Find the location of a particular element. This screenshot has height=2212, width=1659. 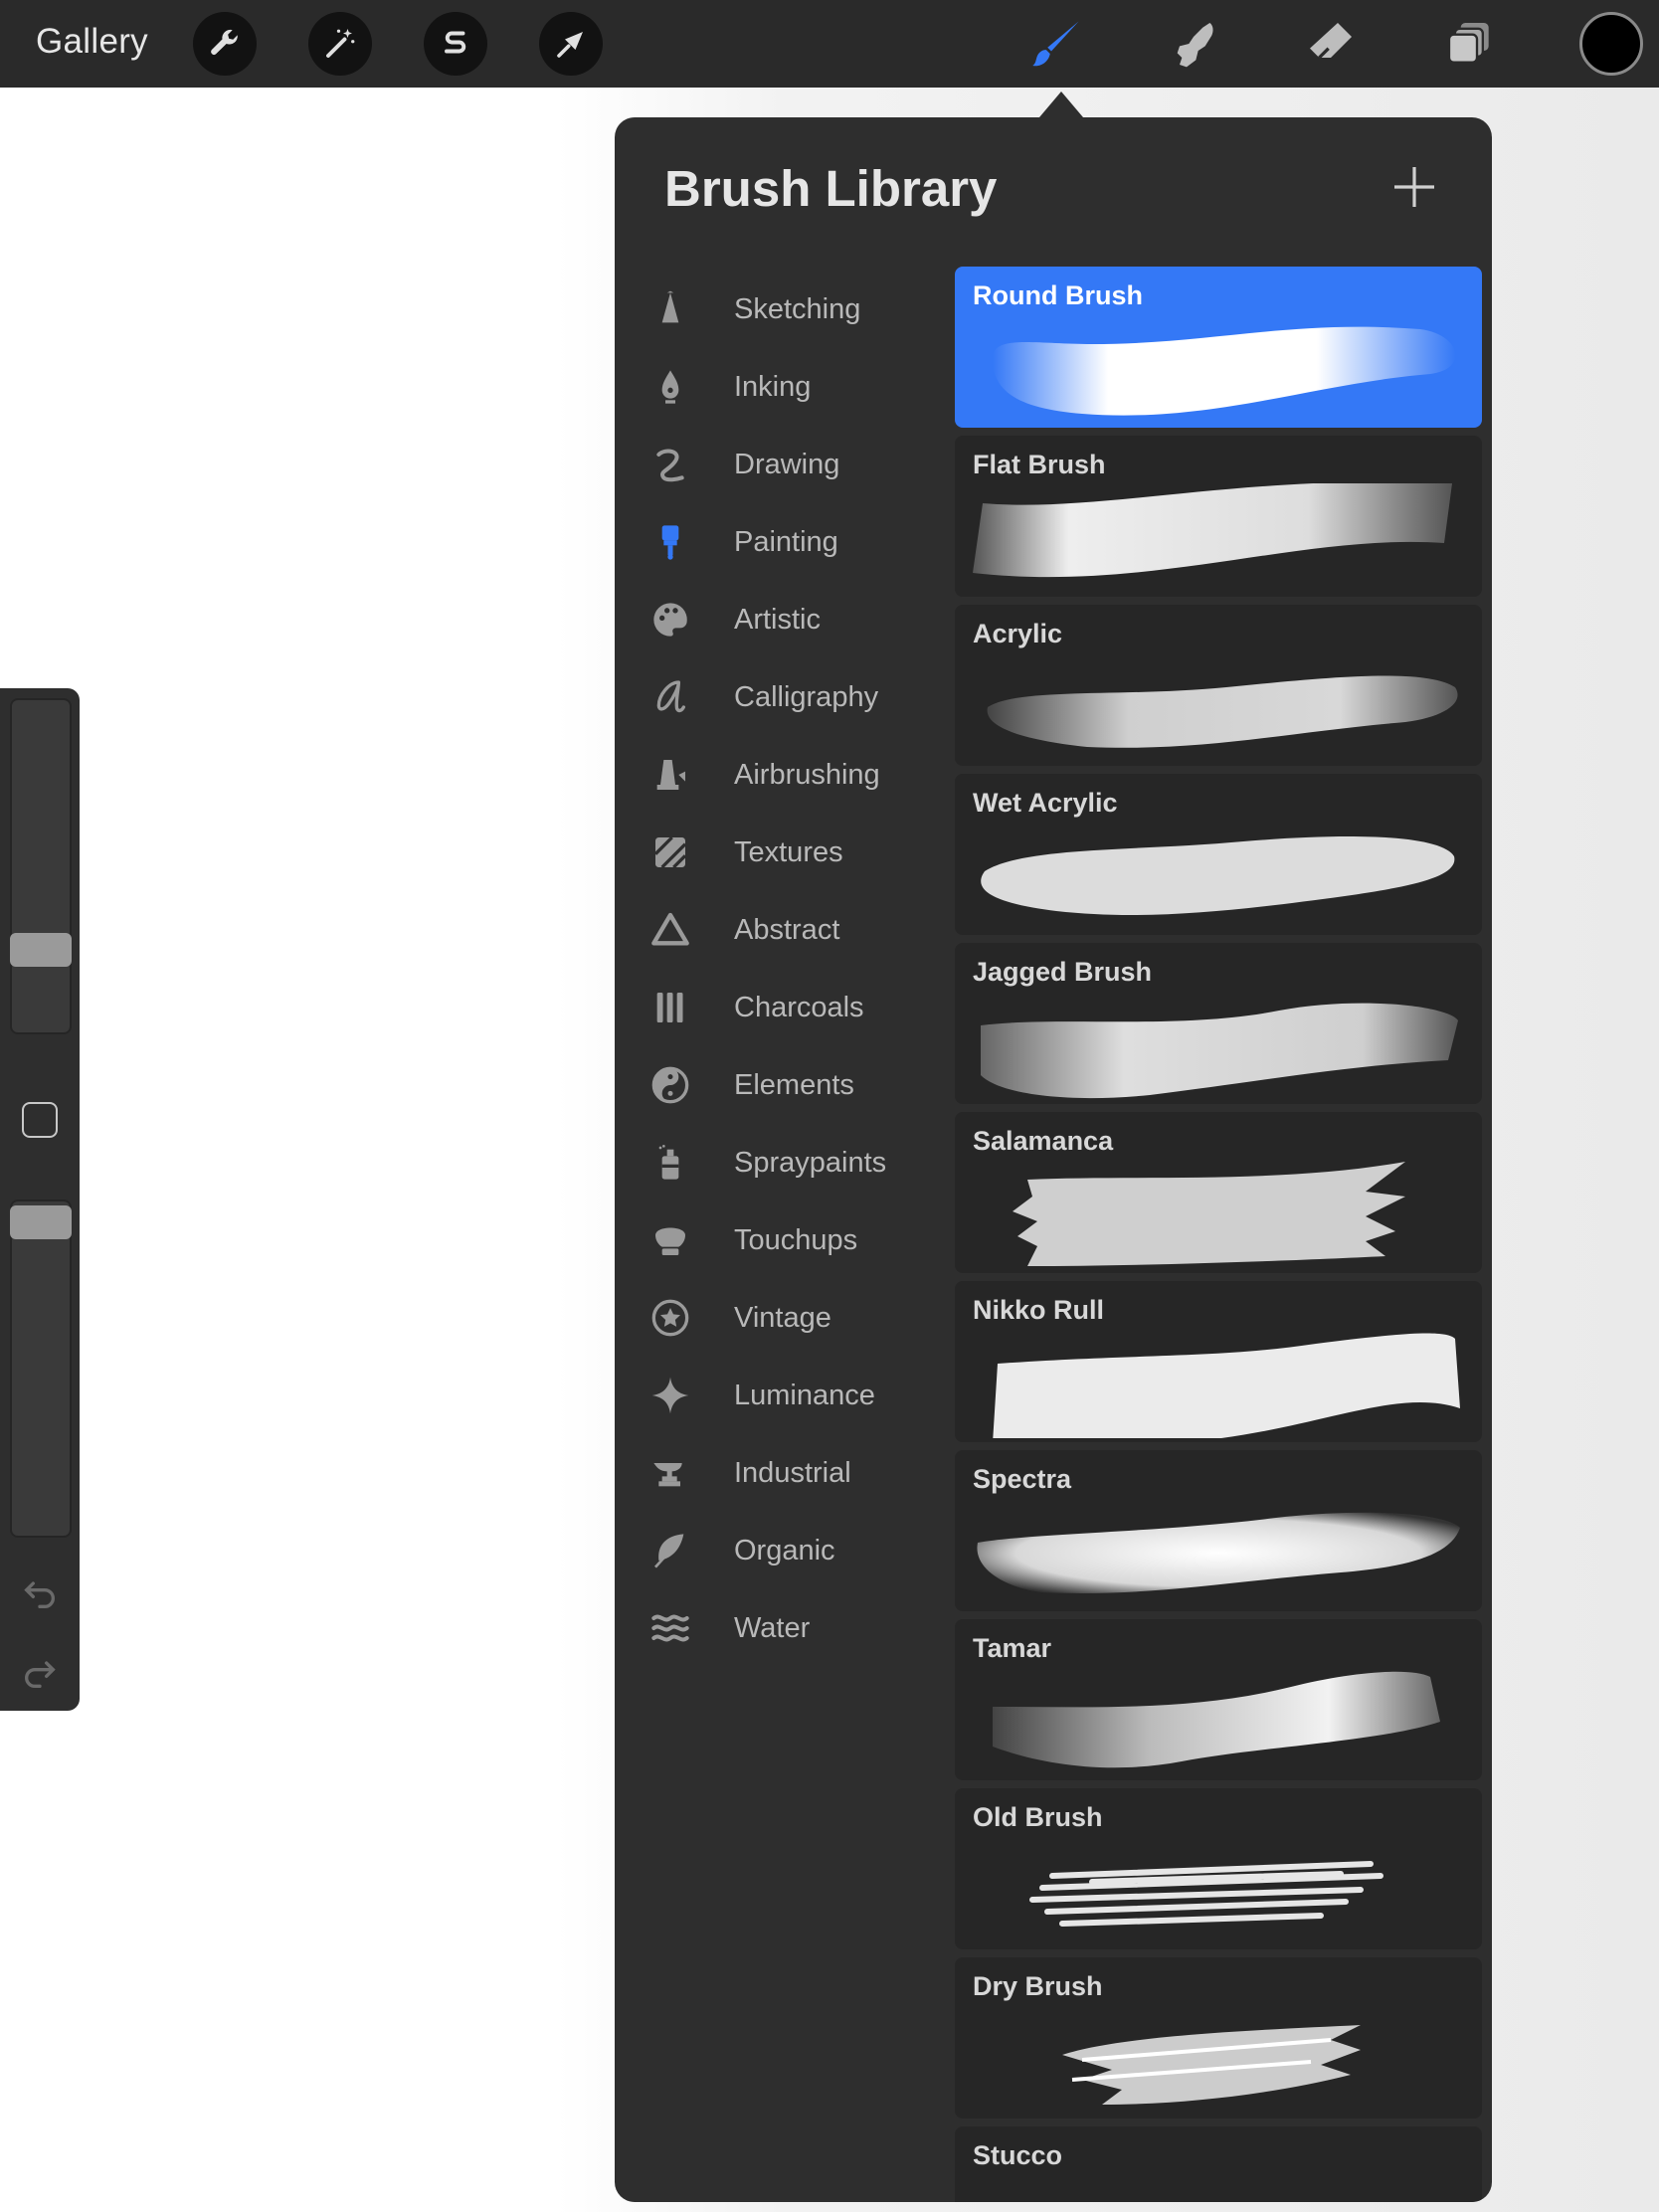

sparkle-icon is located at coordinates (670, 1395).